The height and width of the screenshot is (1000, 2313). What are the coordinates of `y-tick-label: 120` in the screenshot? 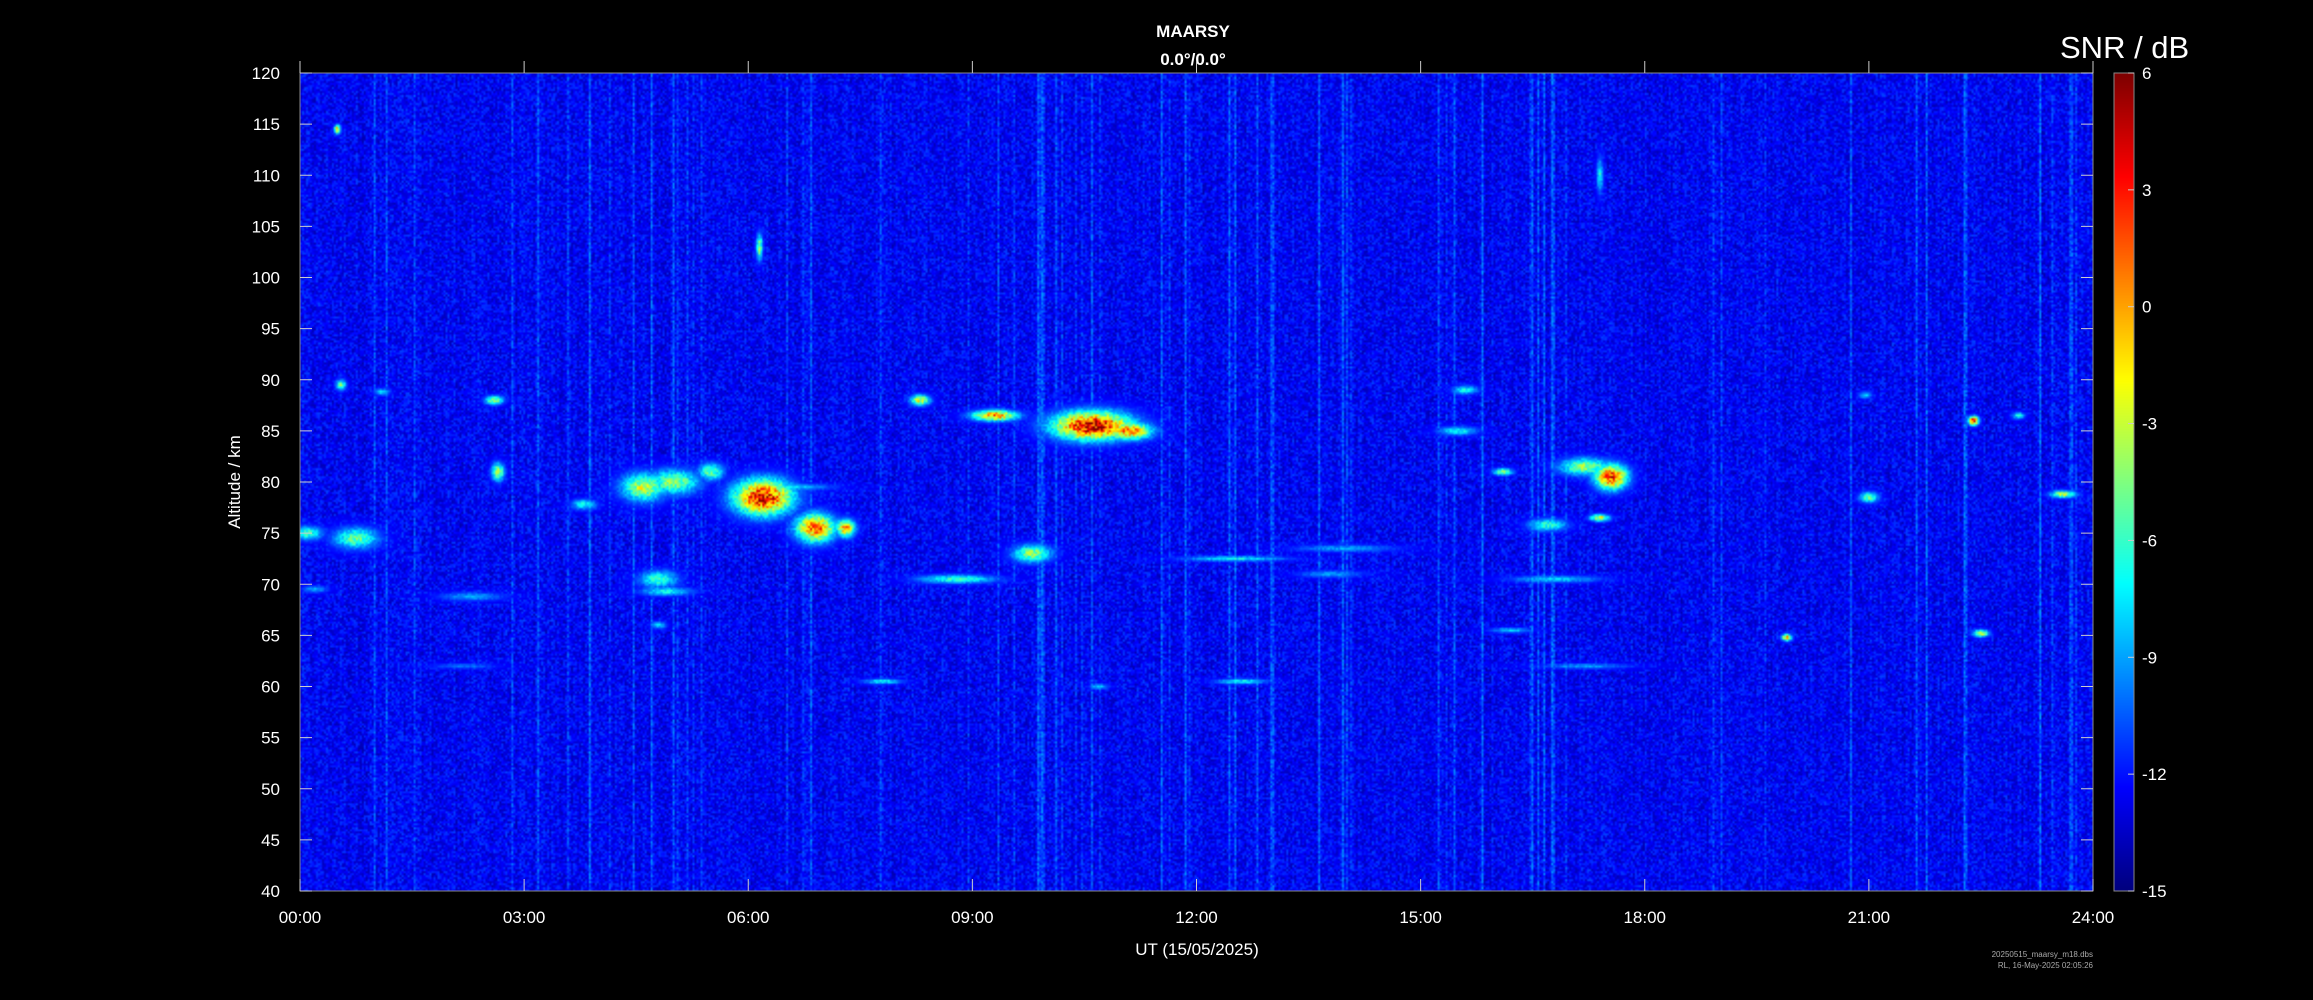 It's located at (266, 73).